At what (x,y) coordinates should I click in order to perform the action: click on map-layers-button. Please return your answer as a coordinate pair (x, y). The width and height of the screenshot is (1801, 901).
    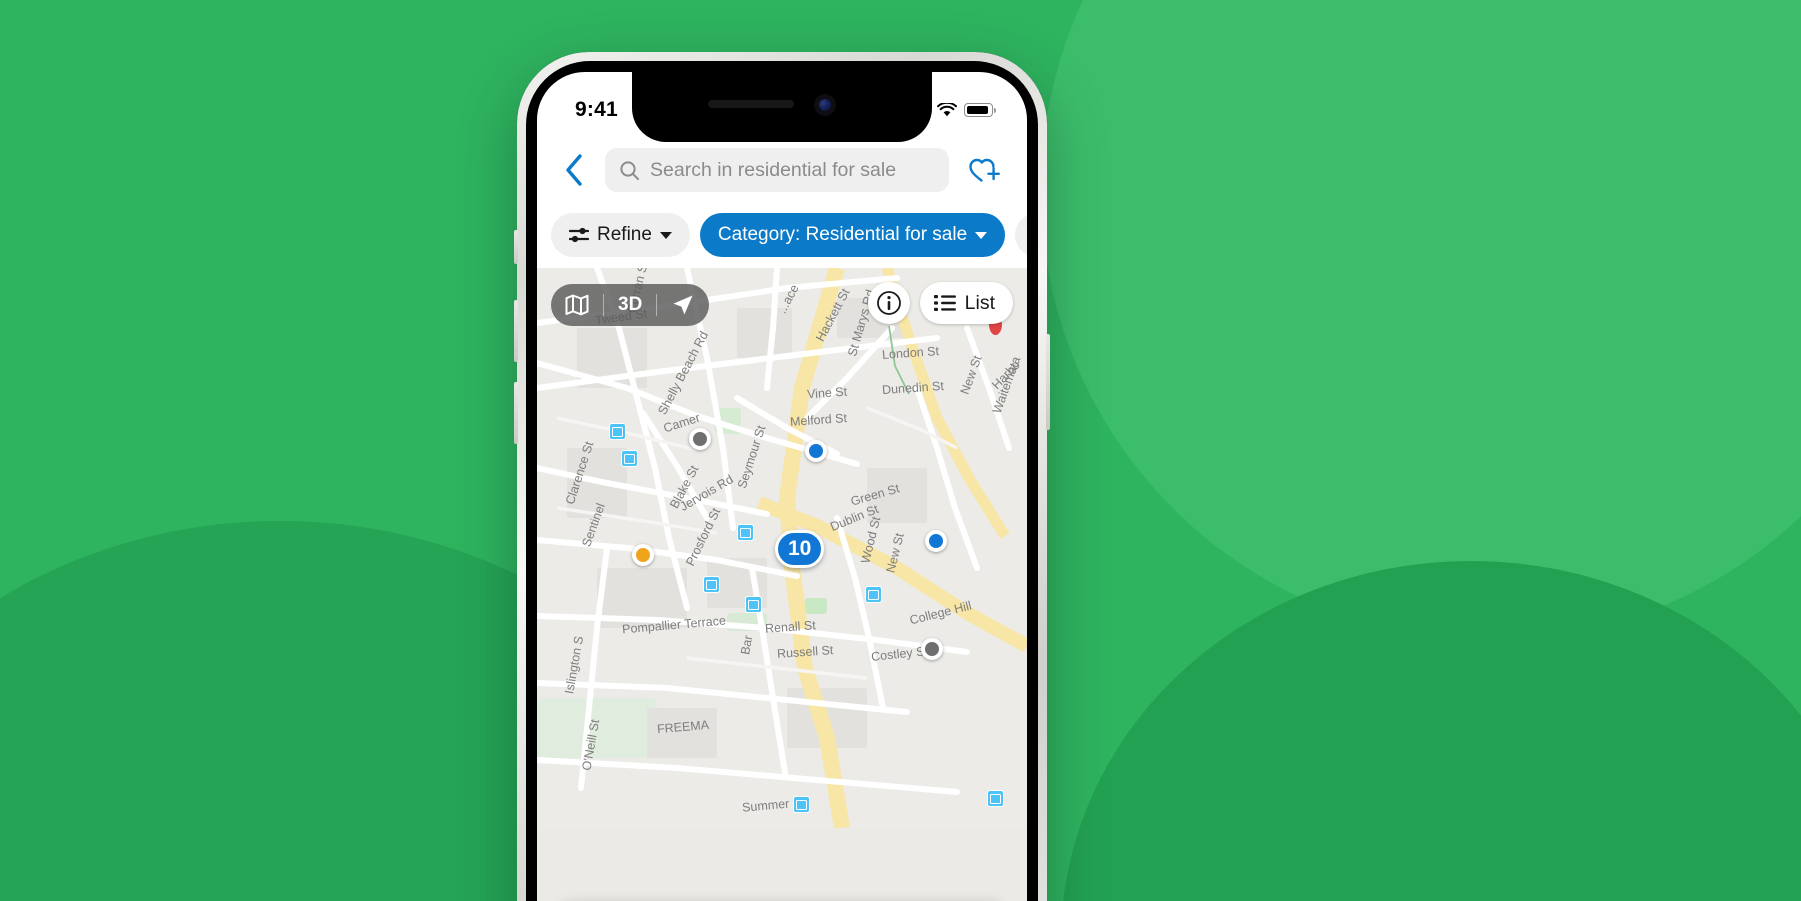
    Looking at the image, I should click on (577, 305).